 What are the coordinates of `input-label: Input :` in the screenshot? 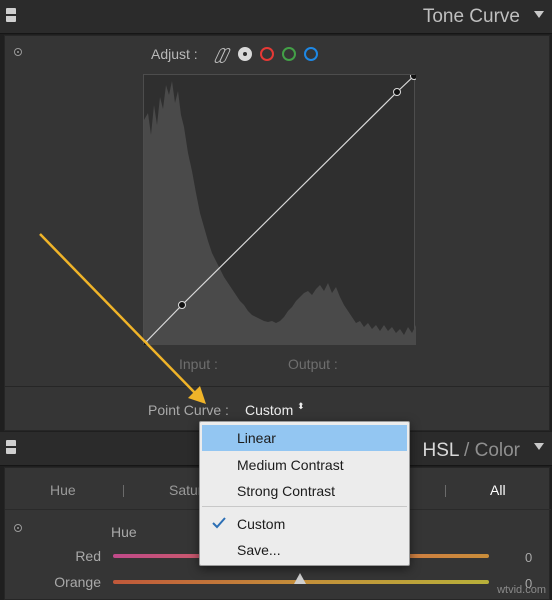 It's located at (198, 364).